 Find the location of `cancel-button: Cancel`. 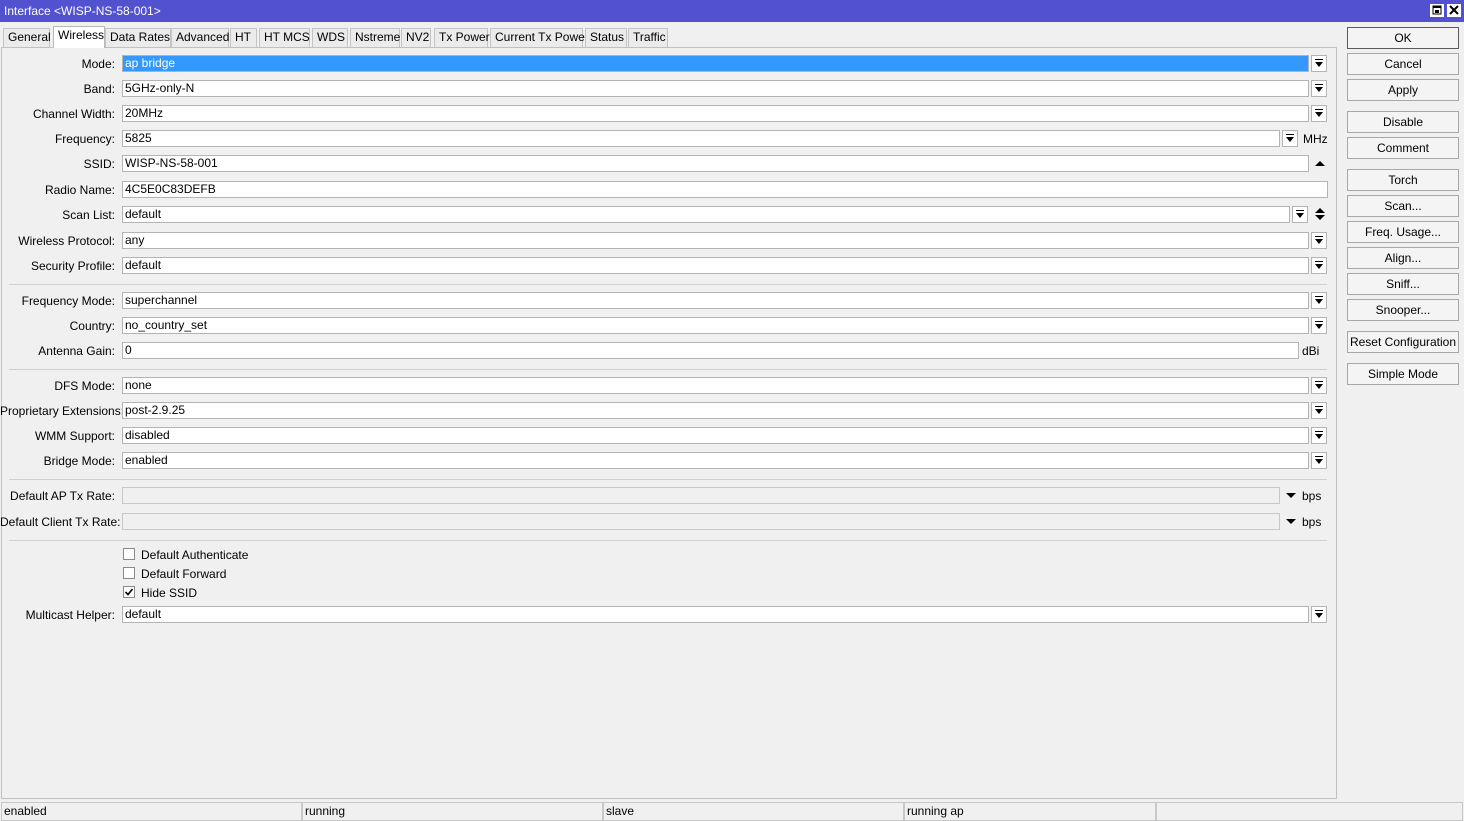

cancel-button: Cancel is located at coordinates (1403, 64).